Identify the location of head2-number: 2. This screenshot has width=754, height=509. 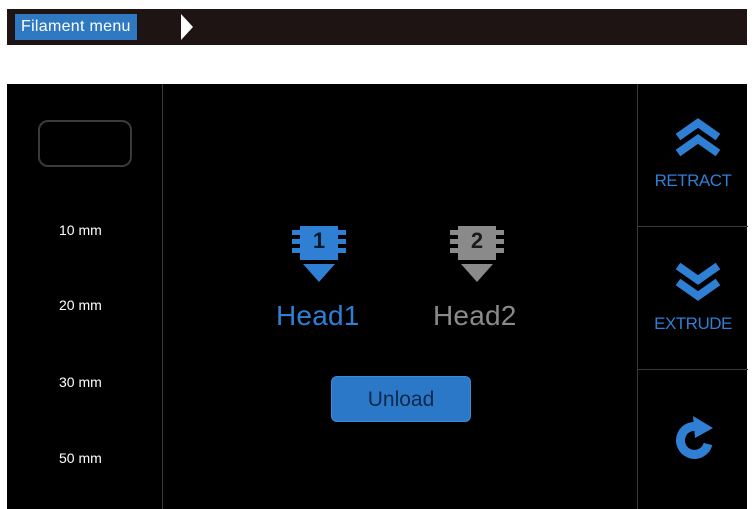
(477, 240).